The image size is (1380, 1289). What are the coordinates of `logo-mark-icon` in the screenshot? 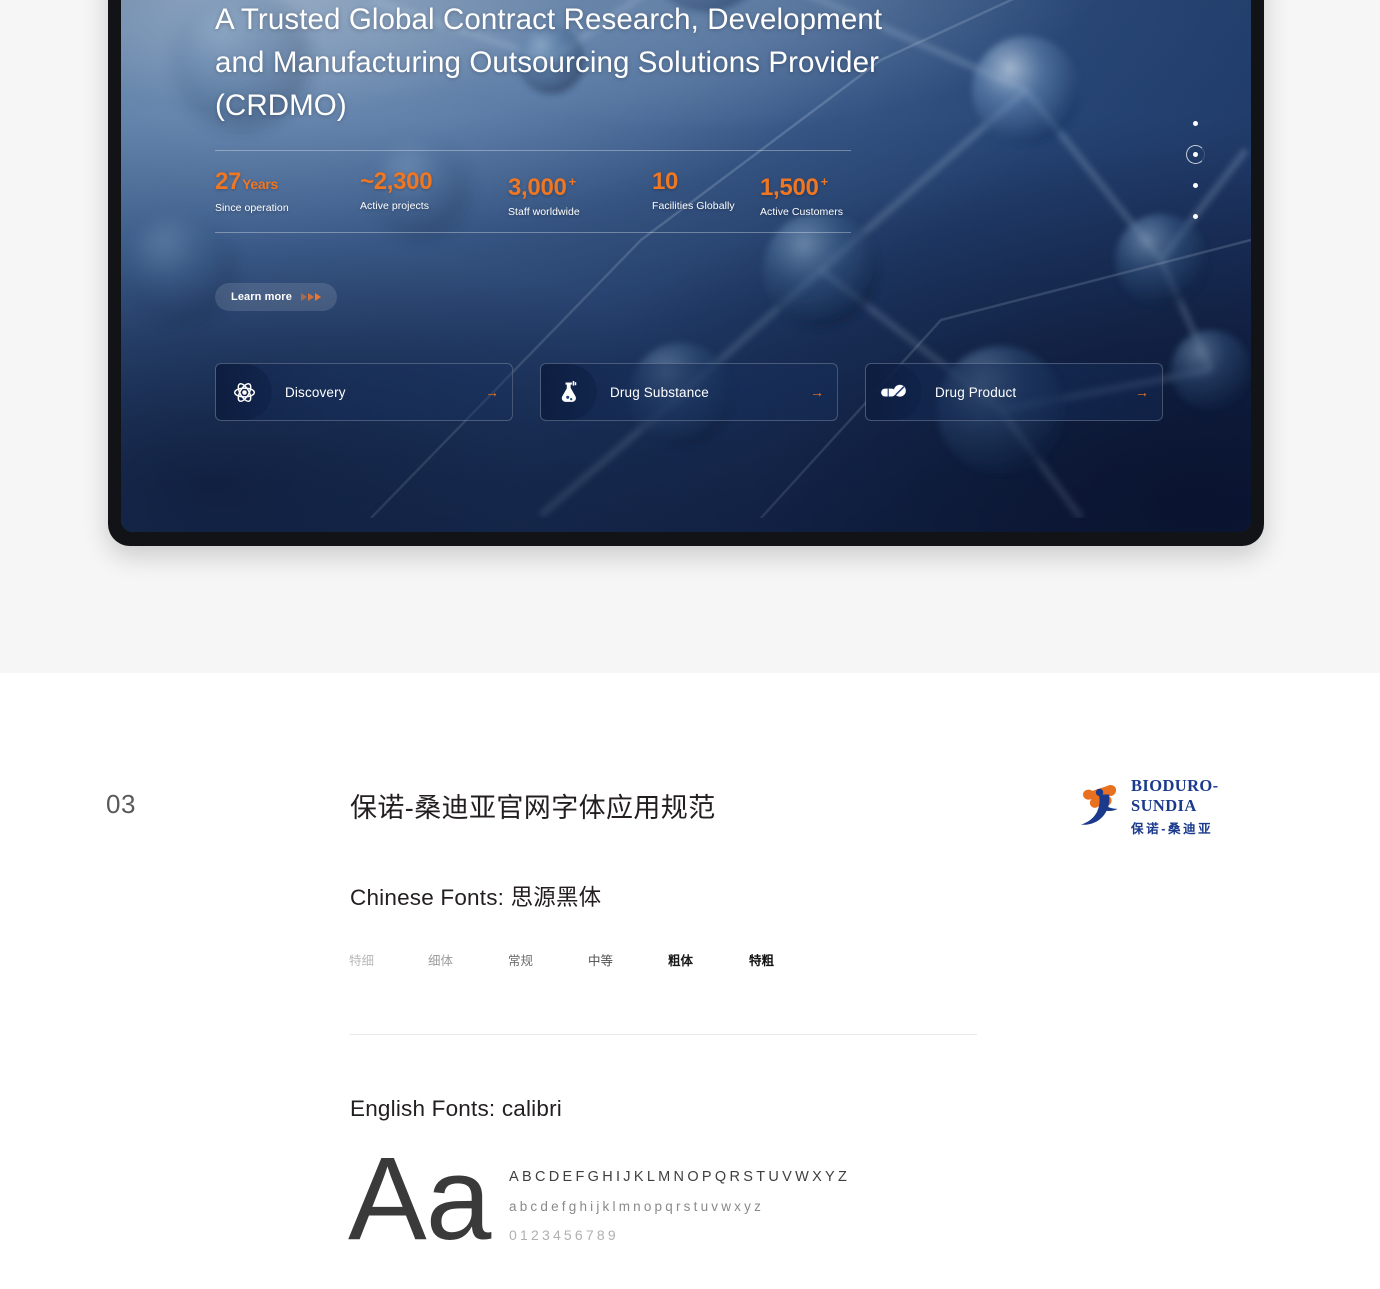 It's located at (1099, 805).